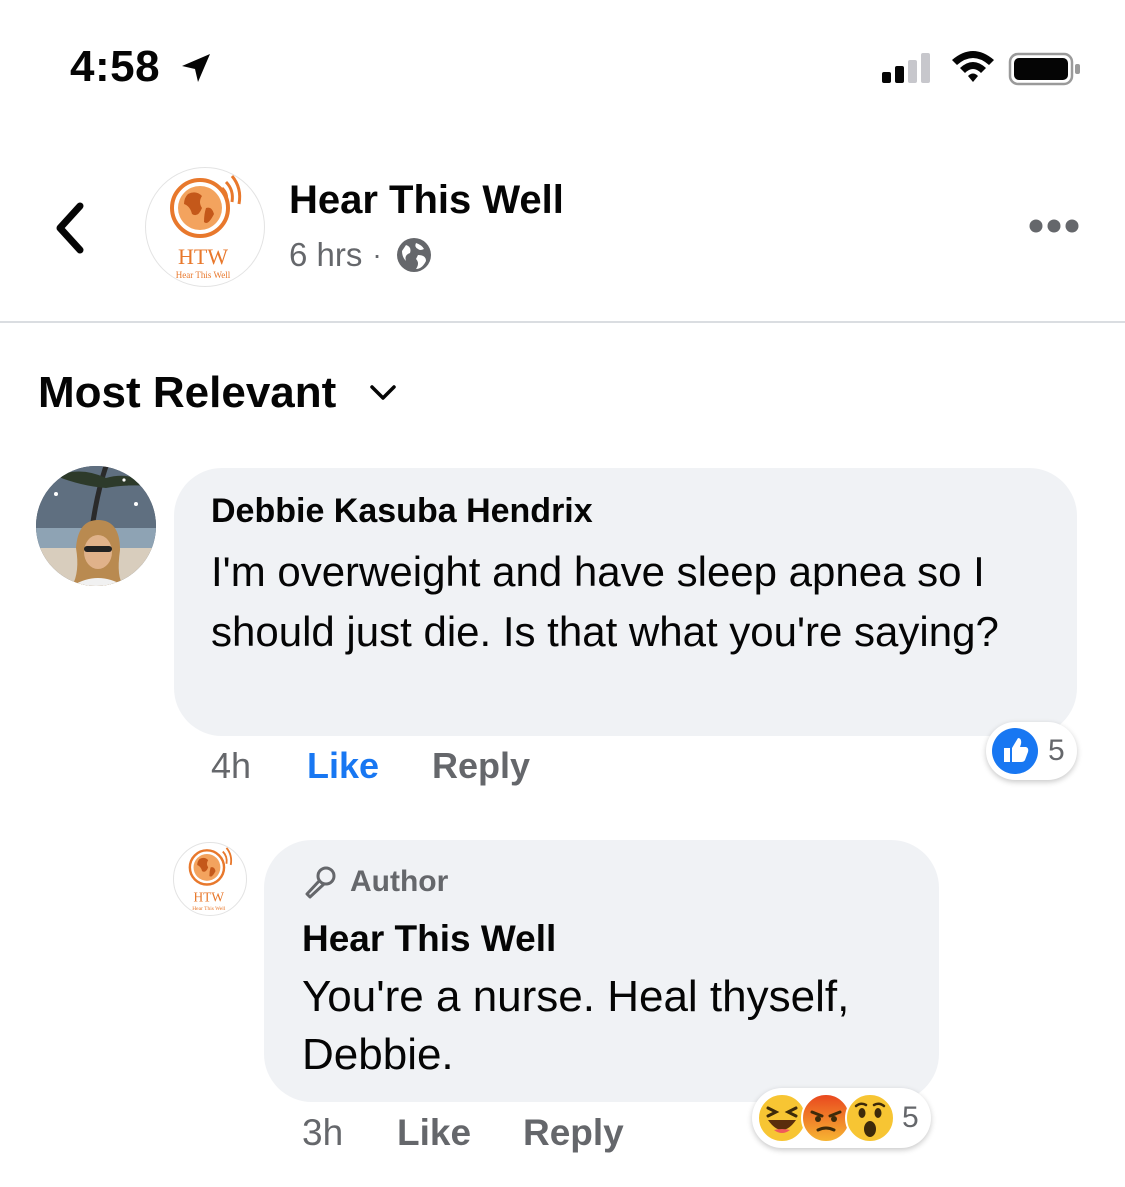  Describe the element at coordinates (973, 66) in the screenshot. I see `wifi-icon` at that location.